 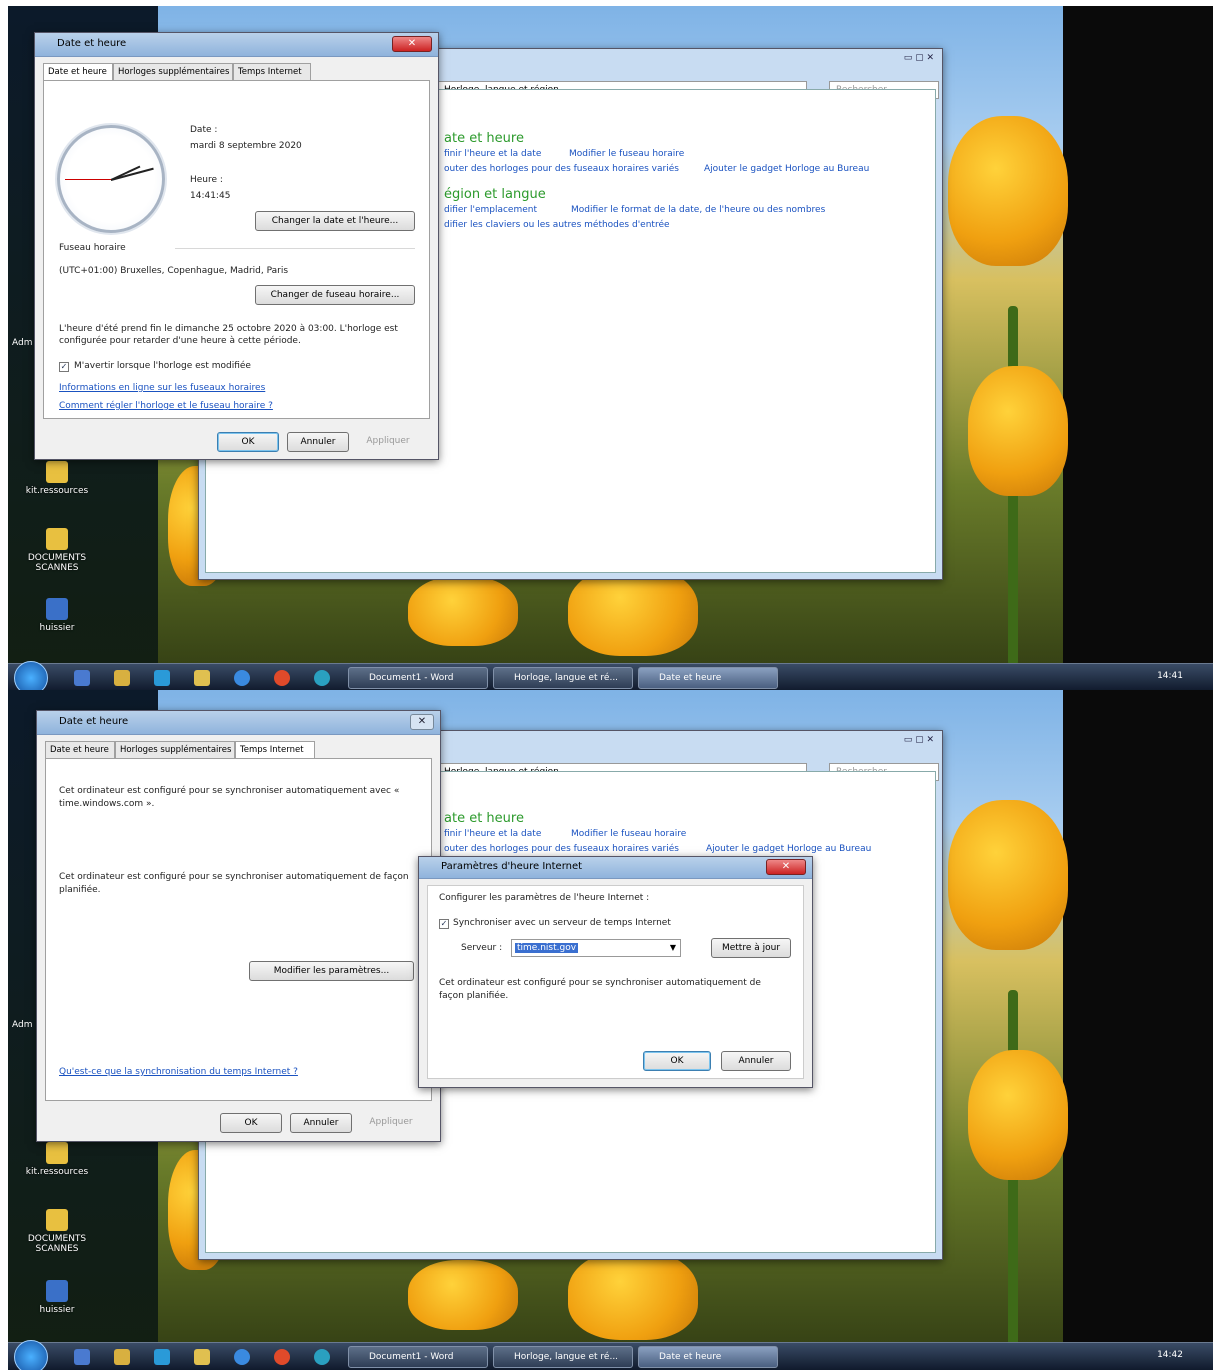 What do you see at coordinates (444, 924) in the screenshot?
I see `sync-checkbox: ✓` at bounding box center [444, 924].